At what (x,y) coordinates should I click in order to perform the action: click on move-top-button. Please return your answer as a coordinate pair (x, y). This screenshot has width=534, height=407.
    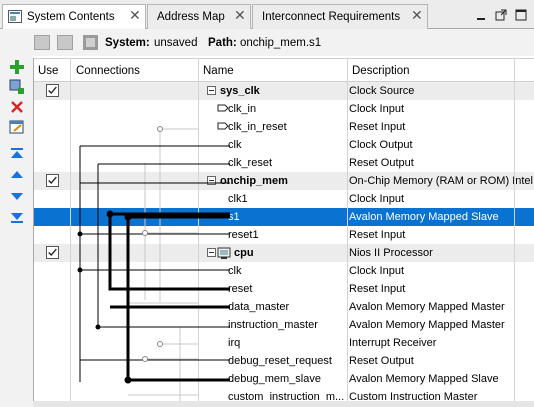
    Looking at the image, I should click on (42, 42).